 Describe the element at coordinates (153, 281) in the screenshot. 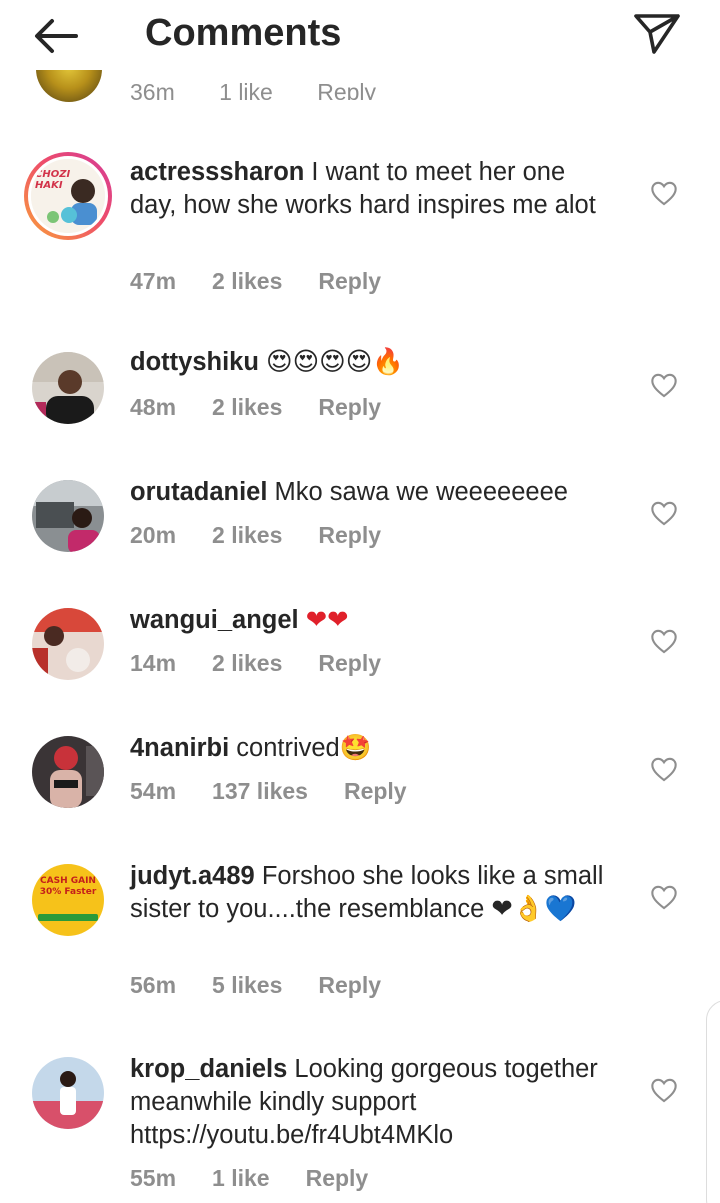

I see `comment-time: 47m` at that location.